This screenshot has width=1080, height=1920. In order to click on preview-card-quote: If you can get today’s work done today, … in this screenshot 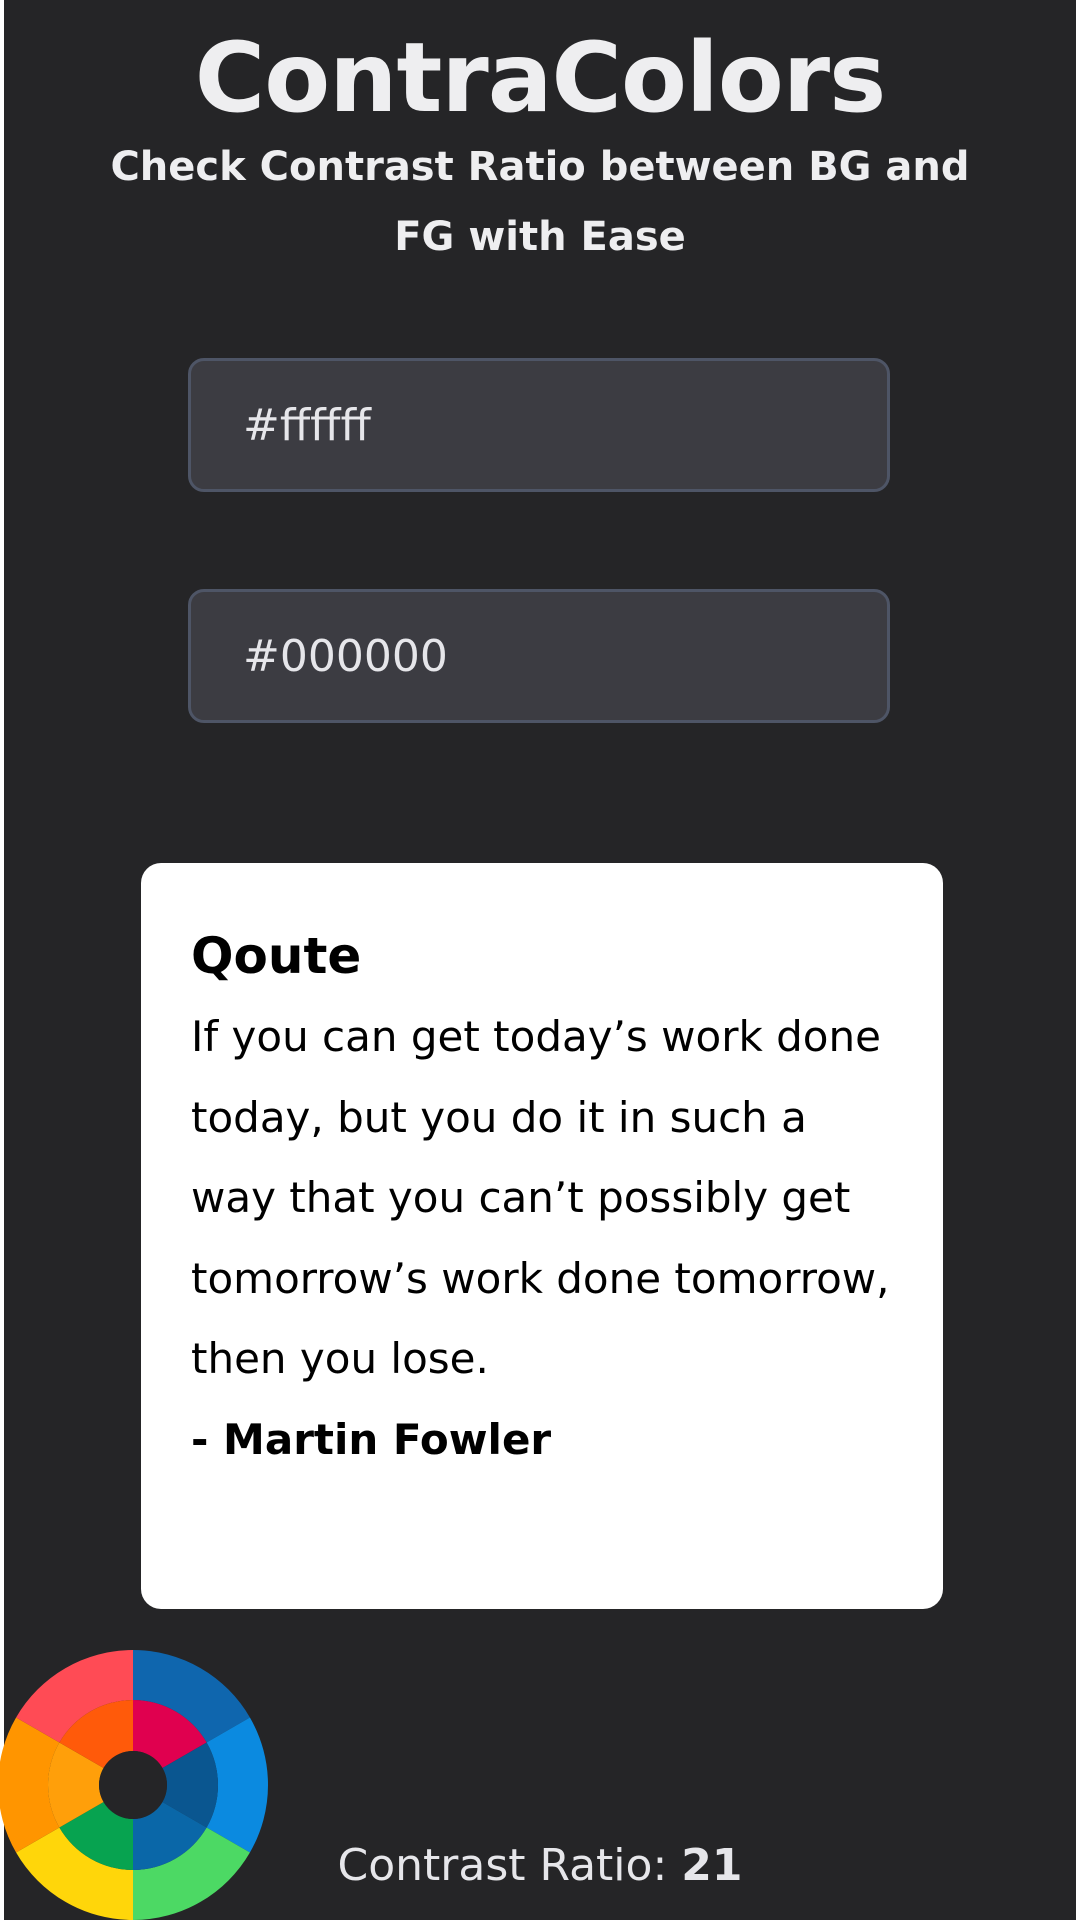, I will do `click(540, 1198)`.